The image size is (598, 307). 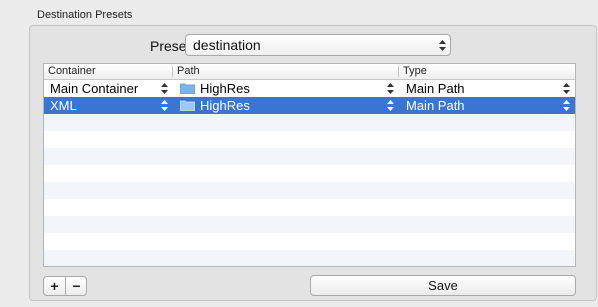 What do you see at coordinates (309, 72) in the screenshot?
I see `table-header: Container Path Type` at bounding box center [309, 72].